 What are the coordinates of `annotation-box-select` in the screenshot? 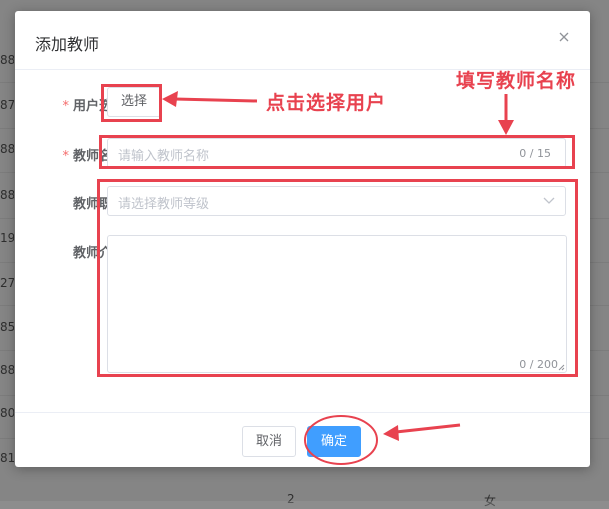 It's located at (131, 103).